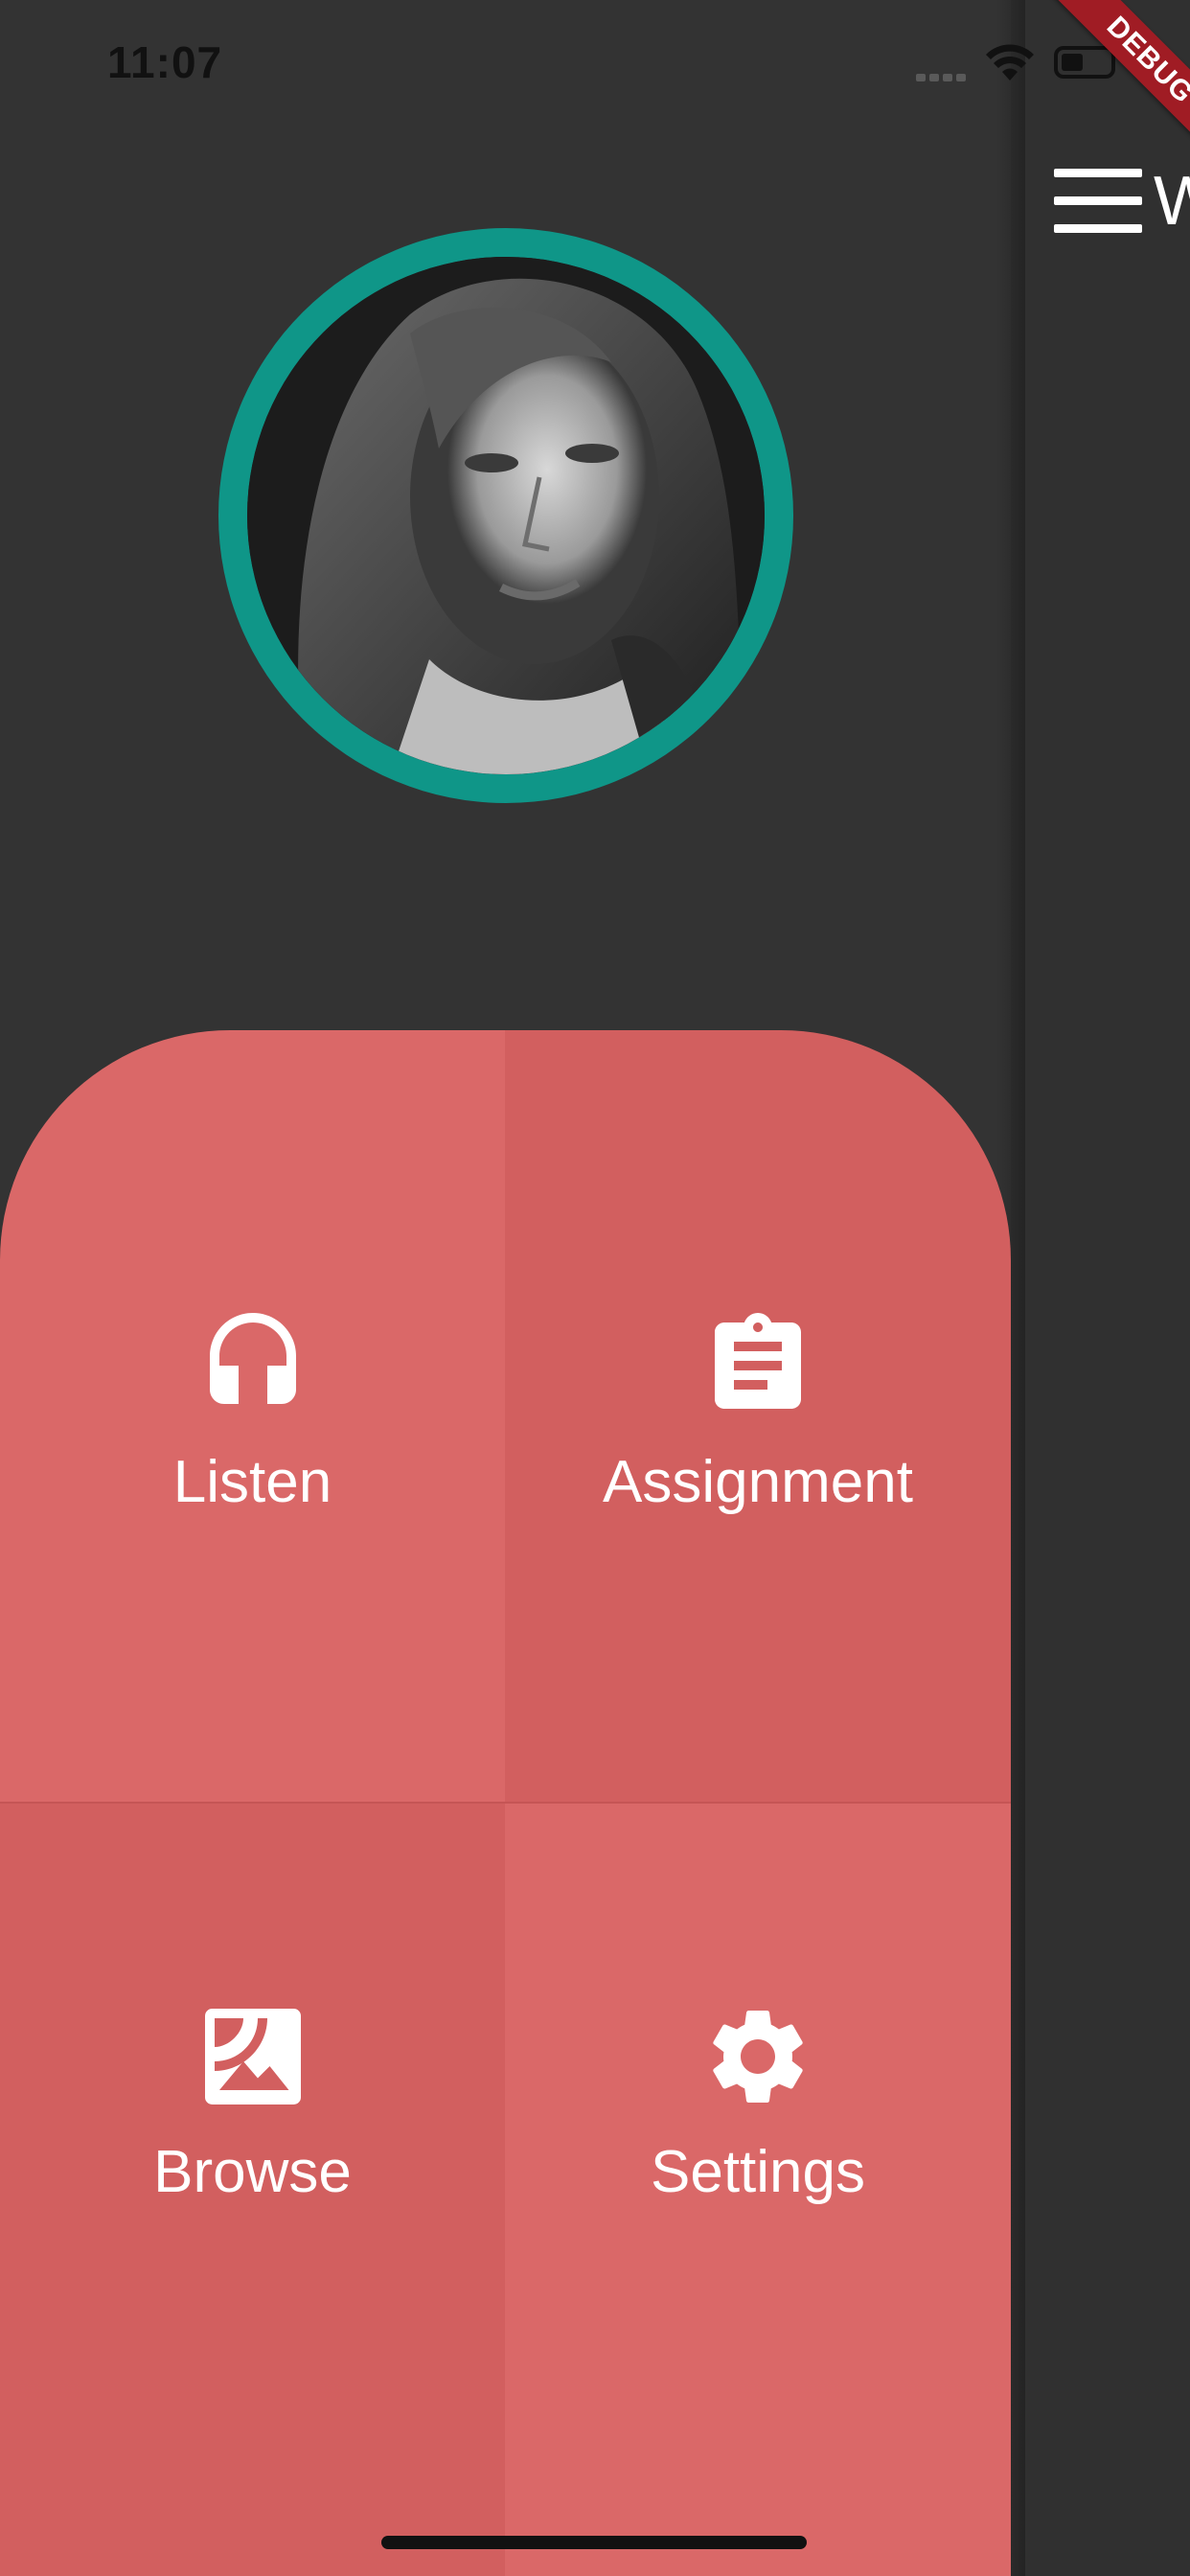 The height and width of the screenshot is (2576, 1190). What do you see at coordinates (1172, 201) in the screenshot?
I see `page-title: W` at bounding box center [1172, 201].